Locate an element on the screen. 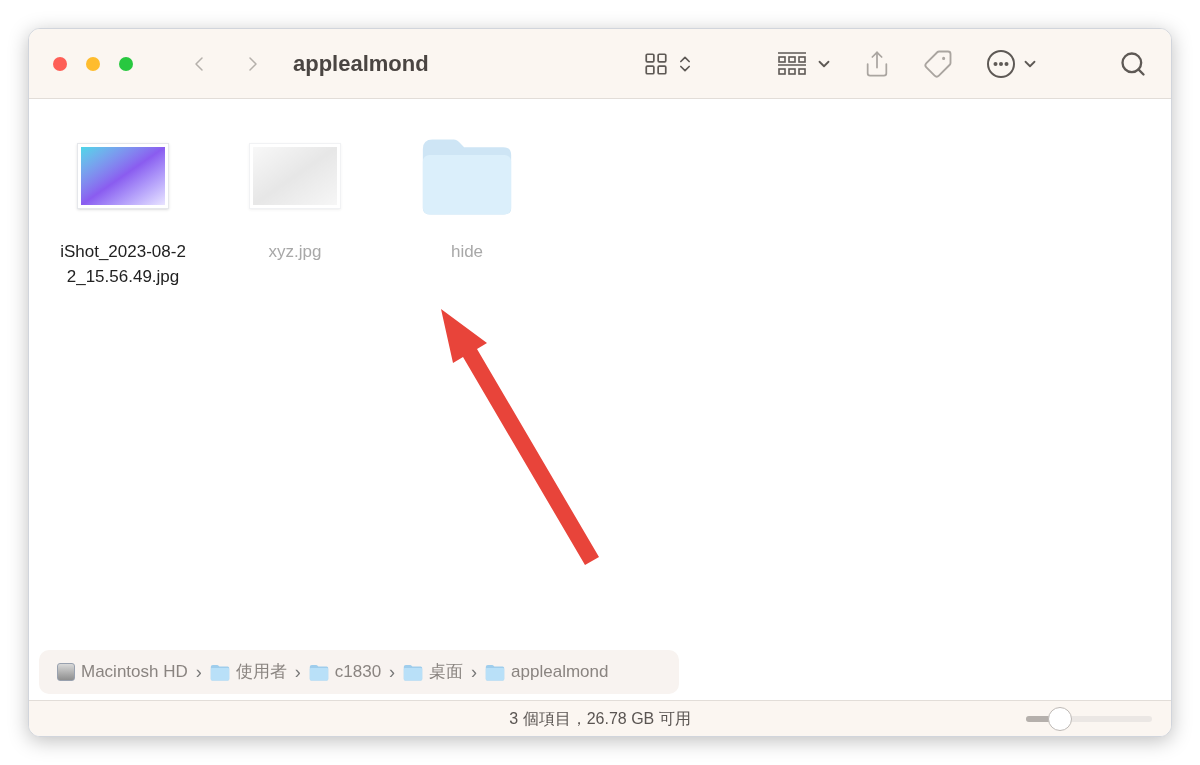  path-item: 桌面 is located at coordinates (446, 672).